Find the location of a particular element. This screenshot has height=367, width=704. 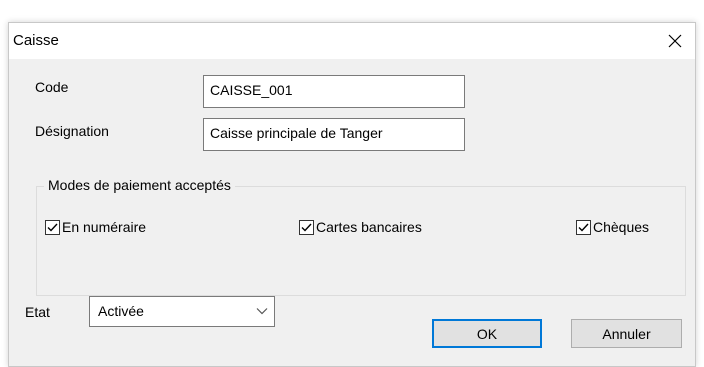

checkbox-cheques: Chèques is located at coordinates (612, 227).